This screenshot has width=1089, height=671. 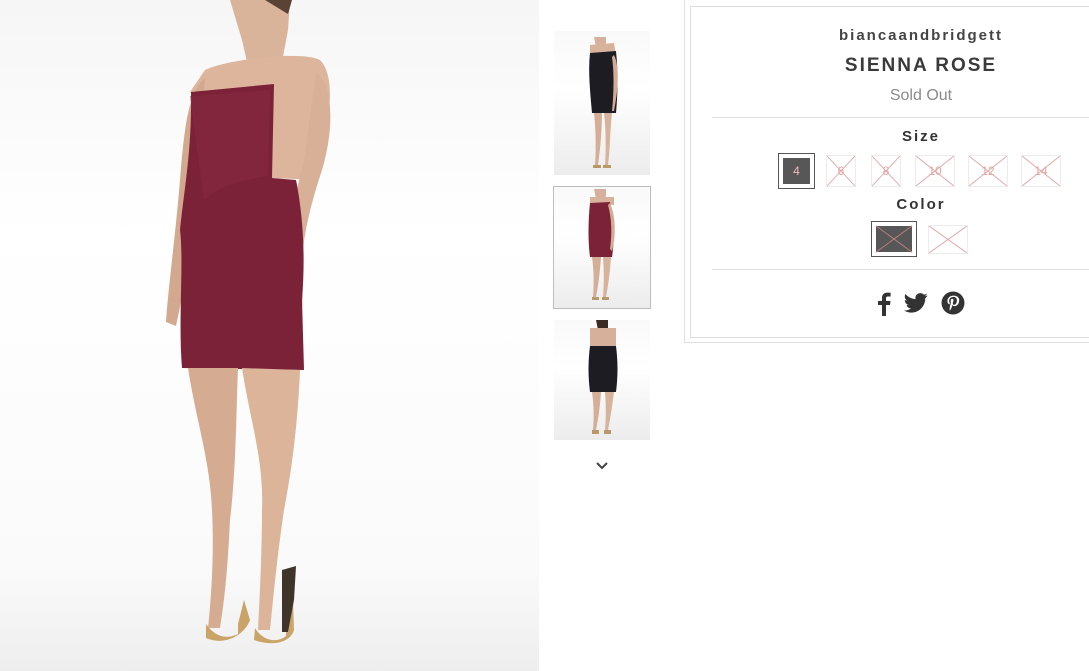 I want to click on color-label: Color, so click(x=921, y=204).